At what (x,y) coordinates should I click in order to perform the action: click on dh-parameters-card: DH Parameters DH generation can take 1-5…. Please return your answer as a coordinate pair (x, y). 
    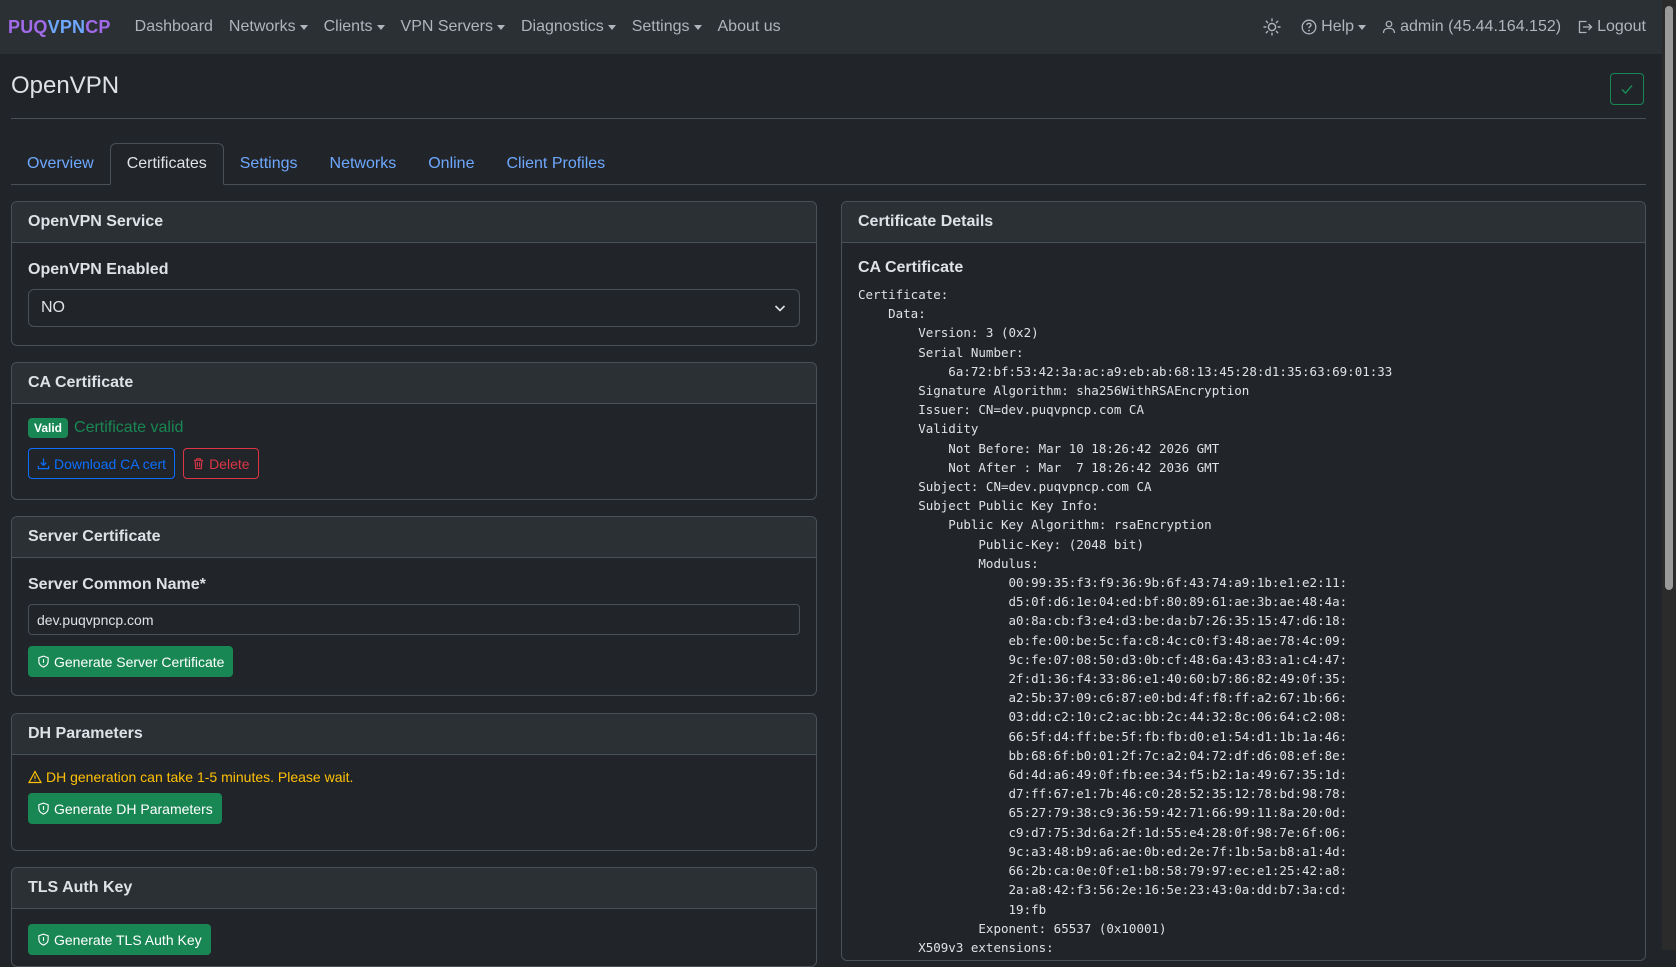
    Looking at the image, I should click on (414, 782).